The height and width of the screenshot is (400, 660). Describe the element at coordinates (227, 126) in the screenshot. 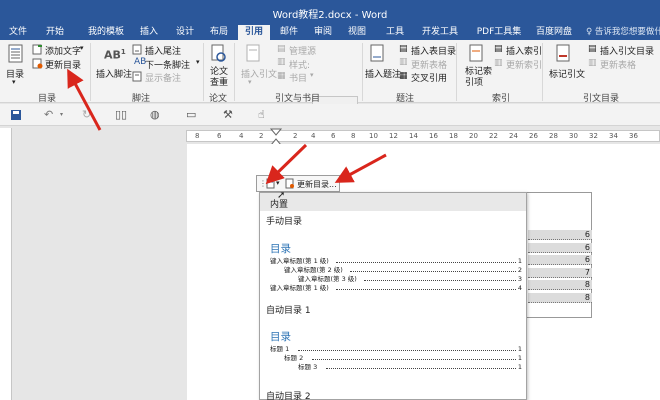

I see `annotation-arrows` at that location.